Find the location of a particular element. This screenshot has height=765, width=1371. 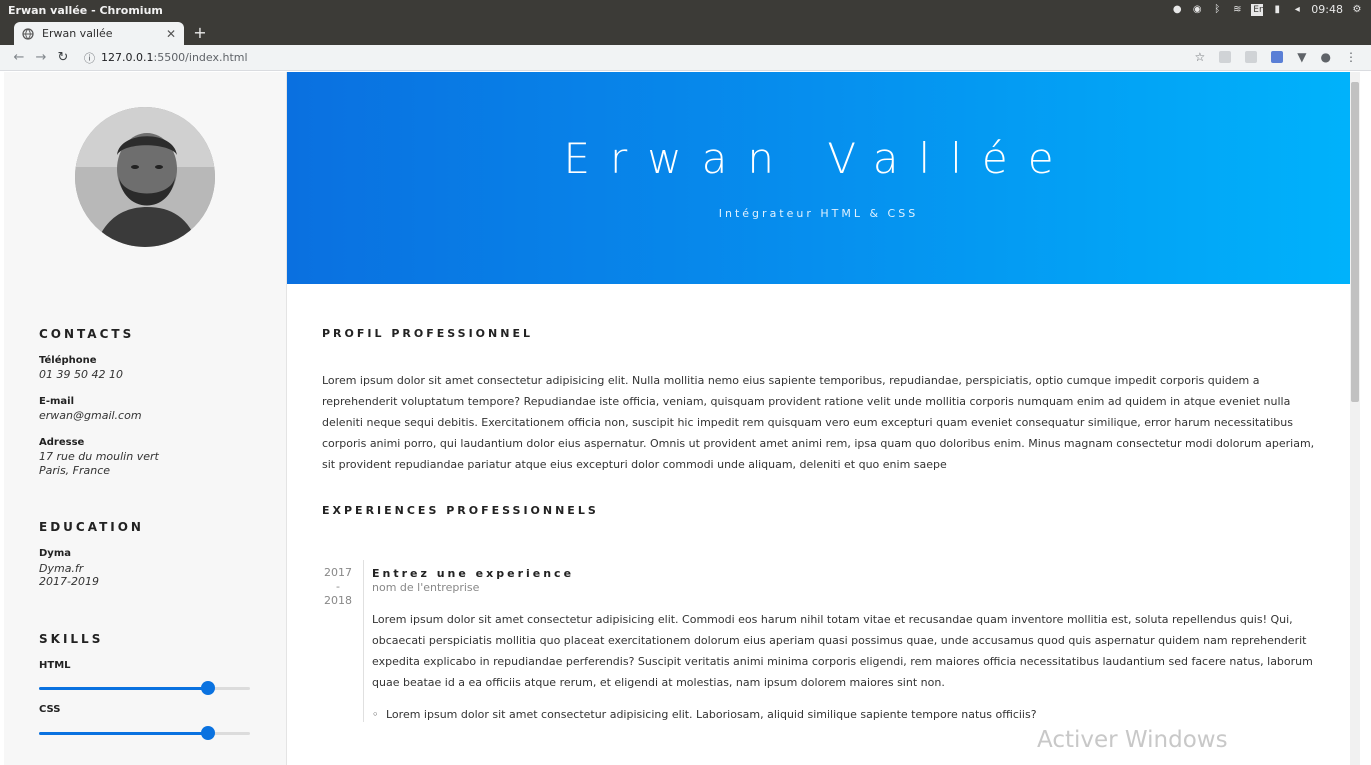

scrollbar-thumb is located at coordinates (1355, 242).